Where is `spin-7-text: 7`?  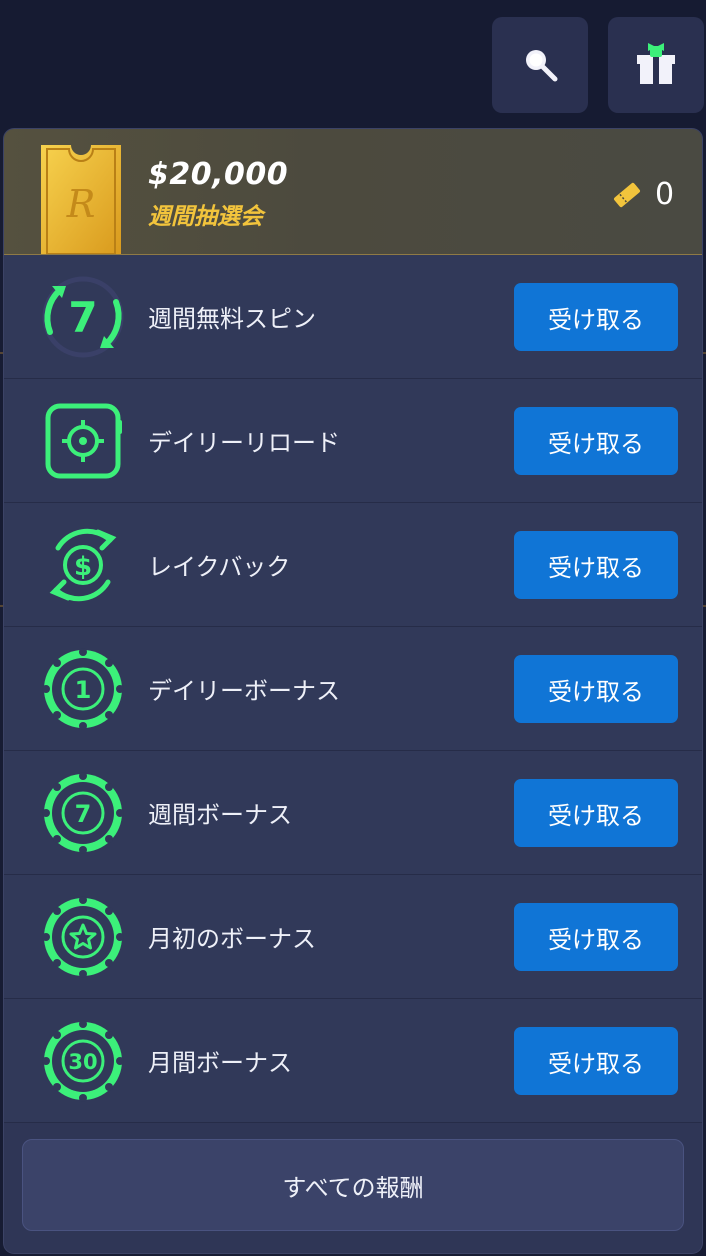
spin-7-text: 7 is located at coordinates (82, 317).